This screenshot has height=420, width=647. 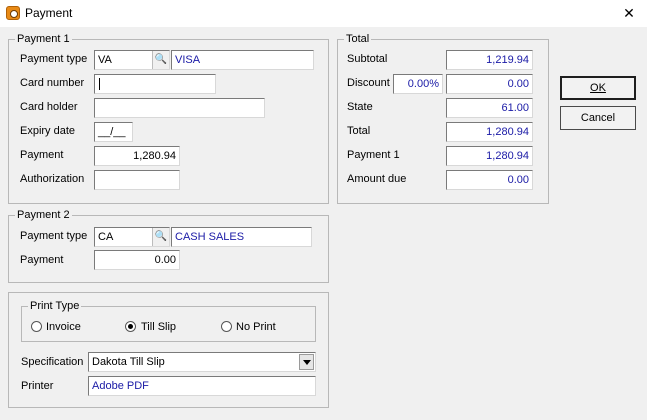 I want to click on radio-no-print-label: No Print, so click(x=256, y=327).